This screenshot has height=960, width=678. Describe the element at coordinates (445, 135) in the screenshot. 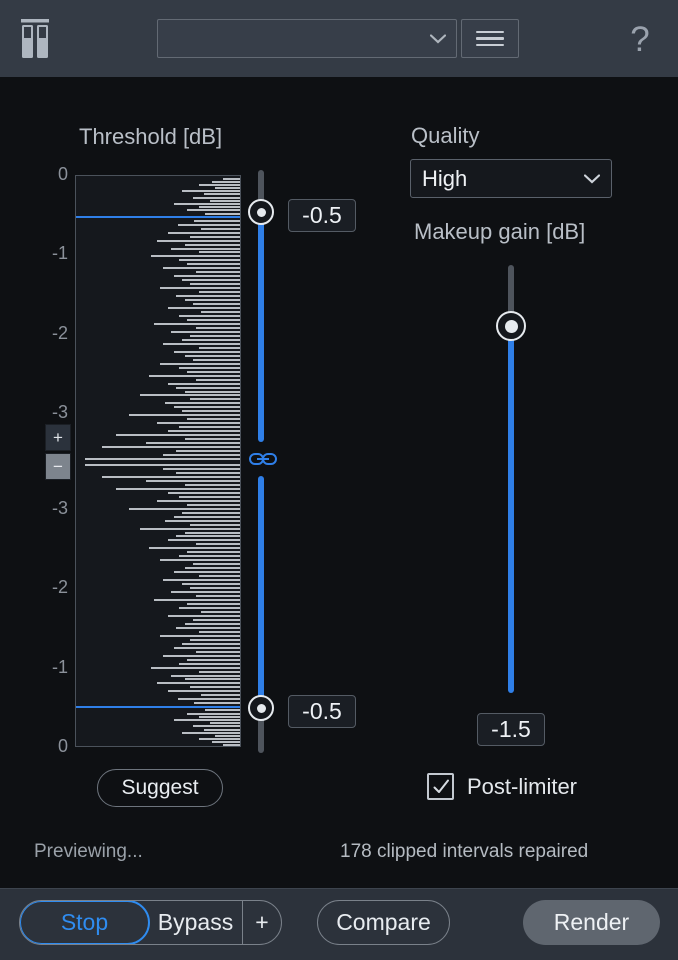

I see `quality-label: Quality` at that location.